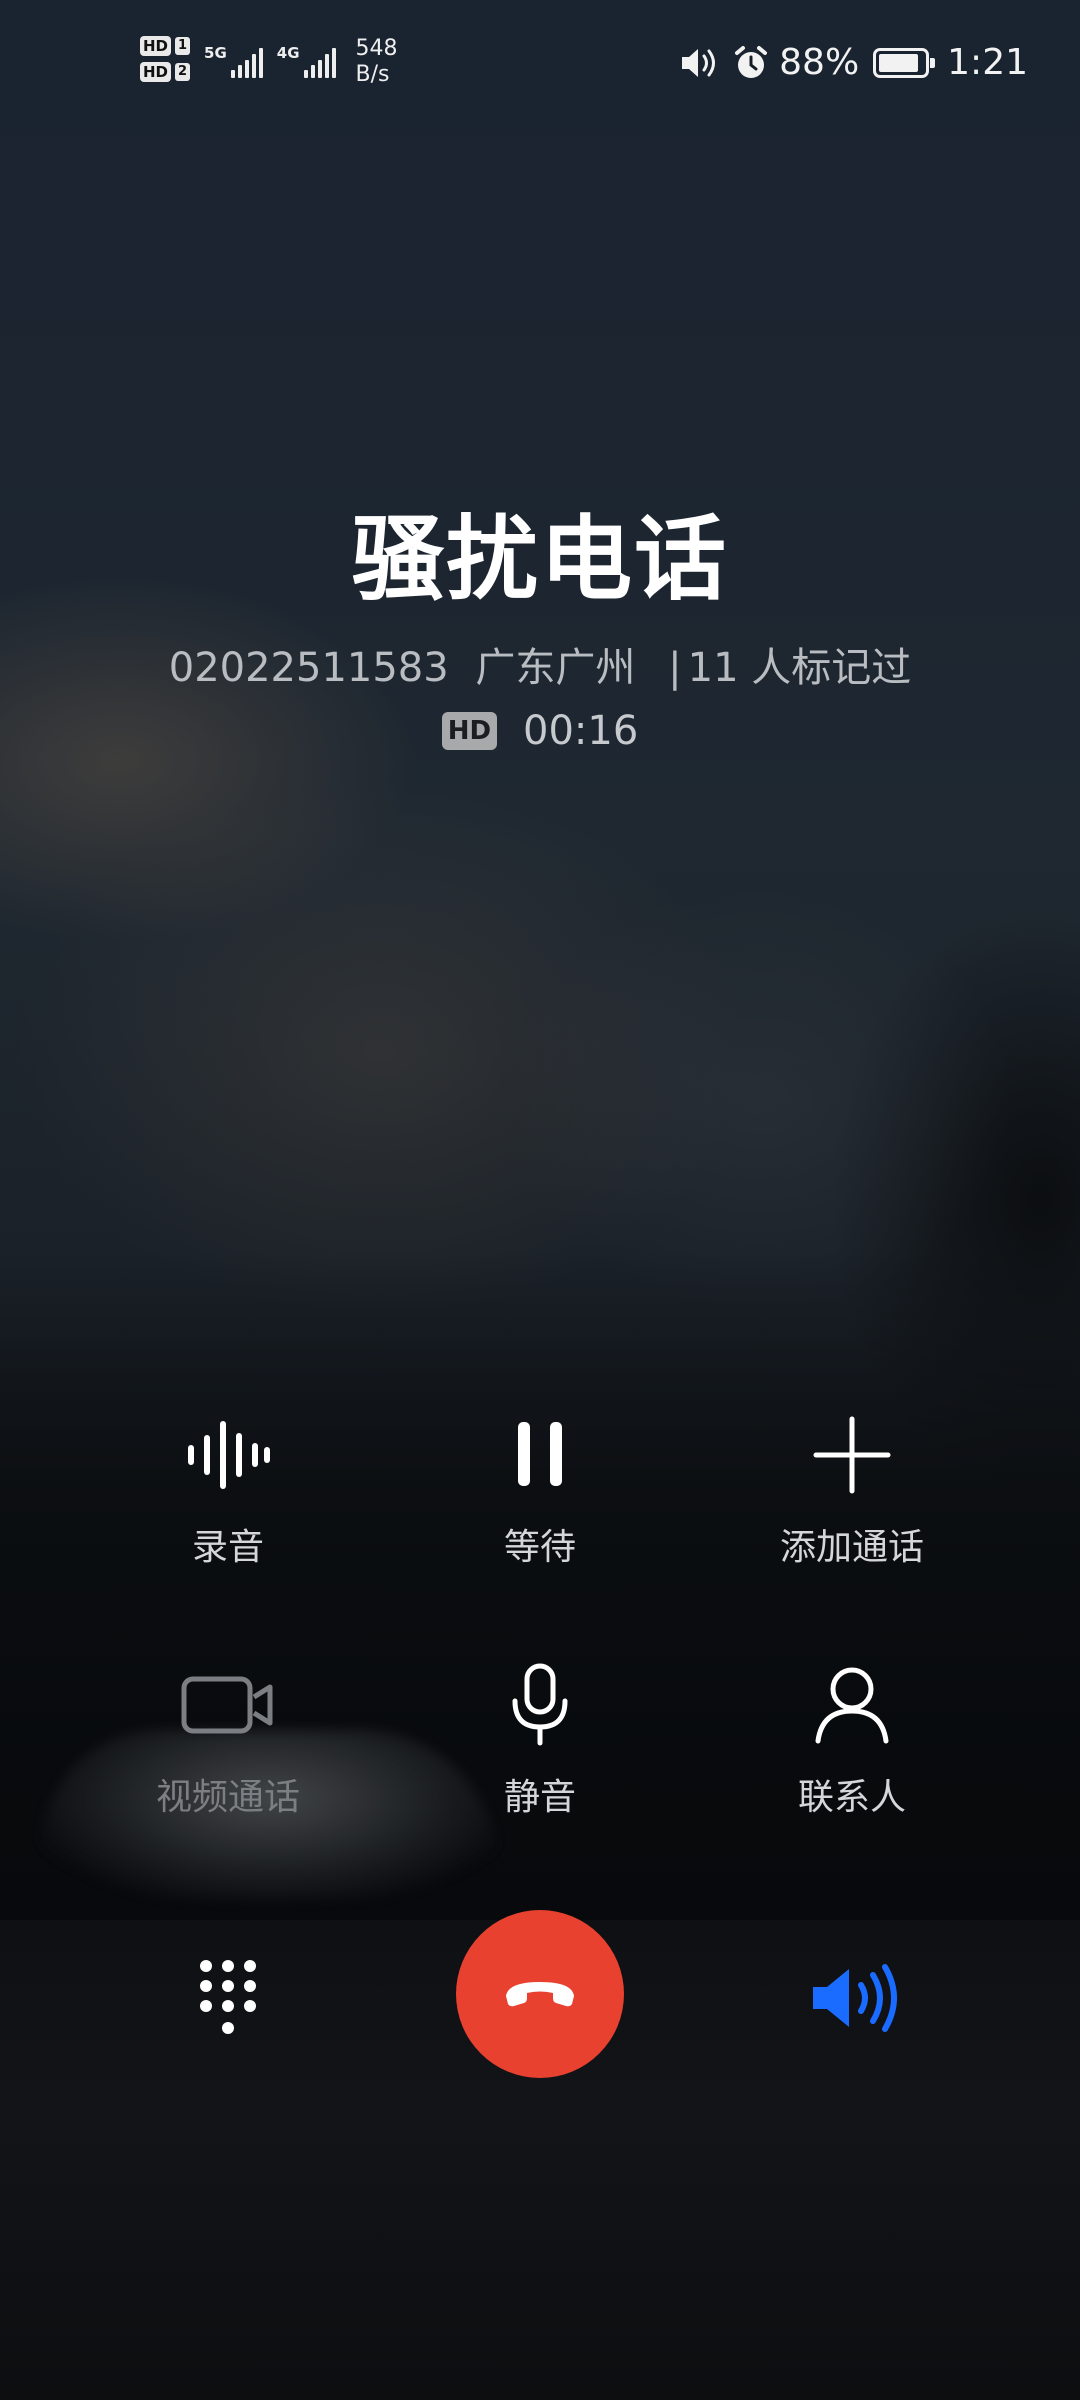 The image size is (1080, 2400). Describe the element at coordinates (540, 65) in the screenshot. I see `status-bar: HD 1 HD 2 5G 4G 548 B/s 88% 1:21` at that location.